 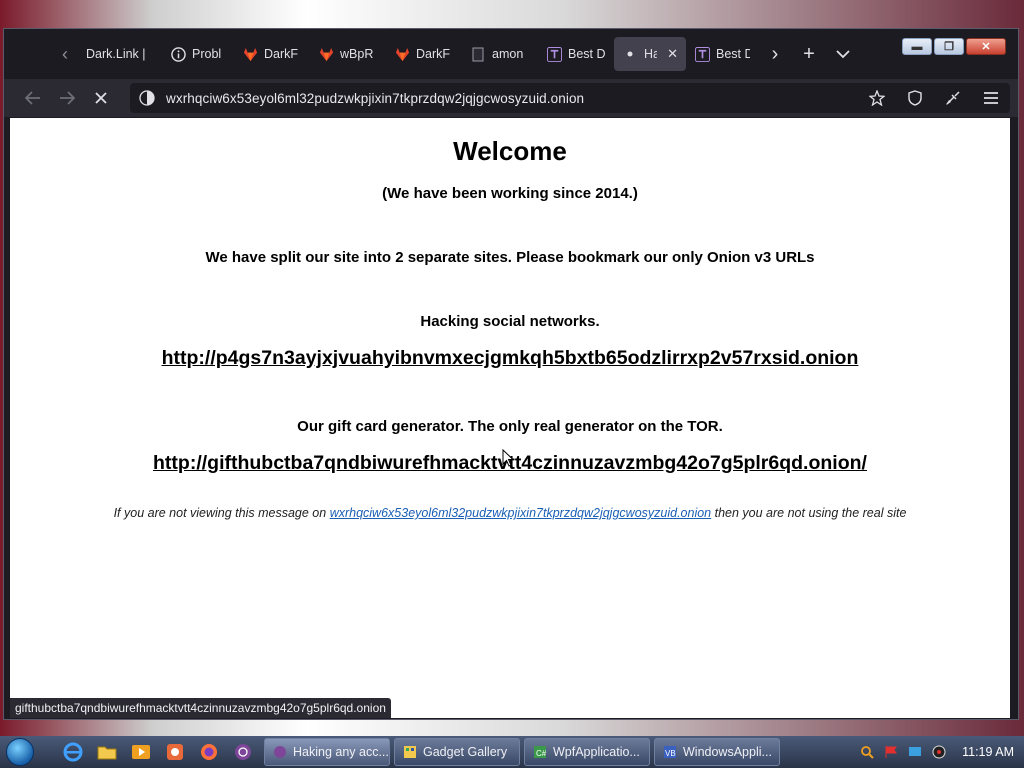 What do you see at coordinates (510, 151) in the screenshot?
I see `page-title: Welcome` at bounding box center [510, 151].